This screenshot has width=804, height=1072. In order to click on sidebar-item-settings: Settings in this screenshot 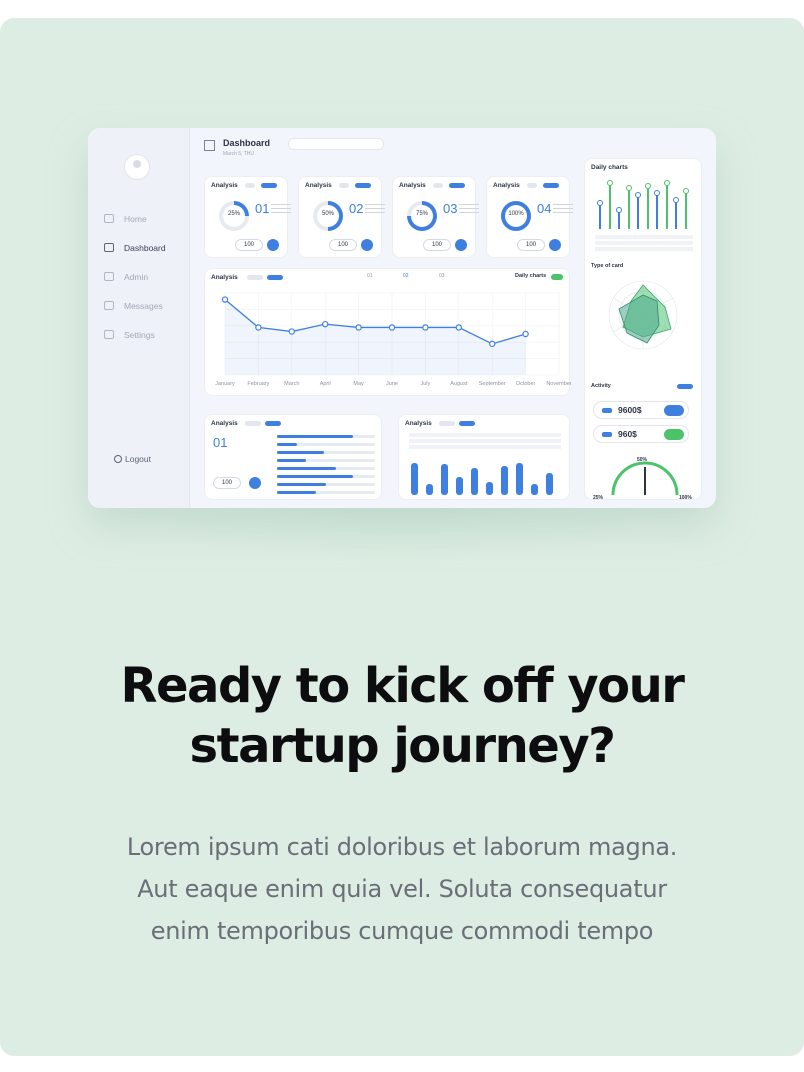, I will do `click(135, 334)`.